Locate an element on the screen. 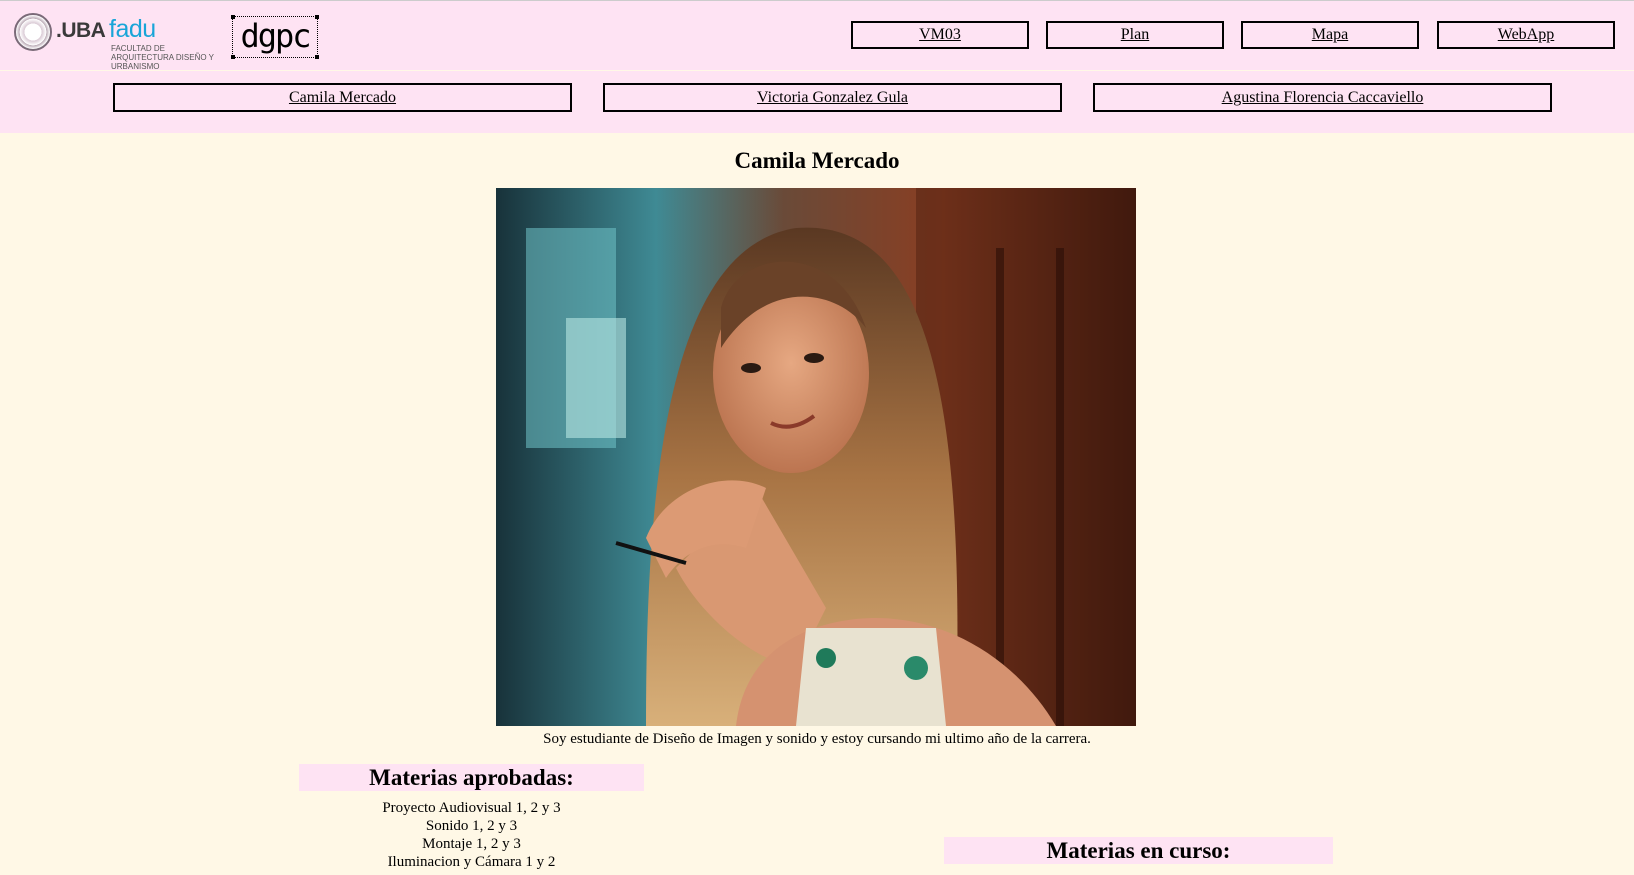 Image resolution: width=1634 pixels, height=875 pixels. list-item: Proyecto Audiovisual 1, 2 y 3 is located at coordinates (471, 808).